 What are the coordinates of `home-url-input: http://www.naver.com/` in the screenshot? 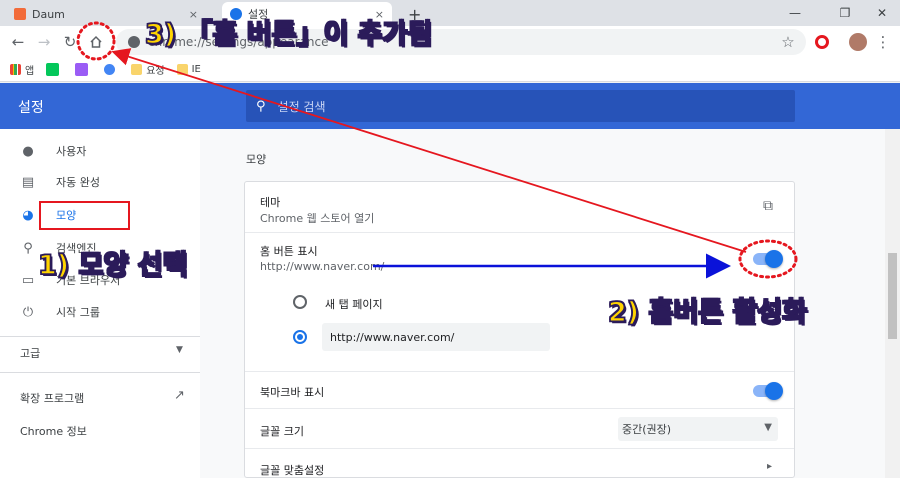 It's located at (436, 337).